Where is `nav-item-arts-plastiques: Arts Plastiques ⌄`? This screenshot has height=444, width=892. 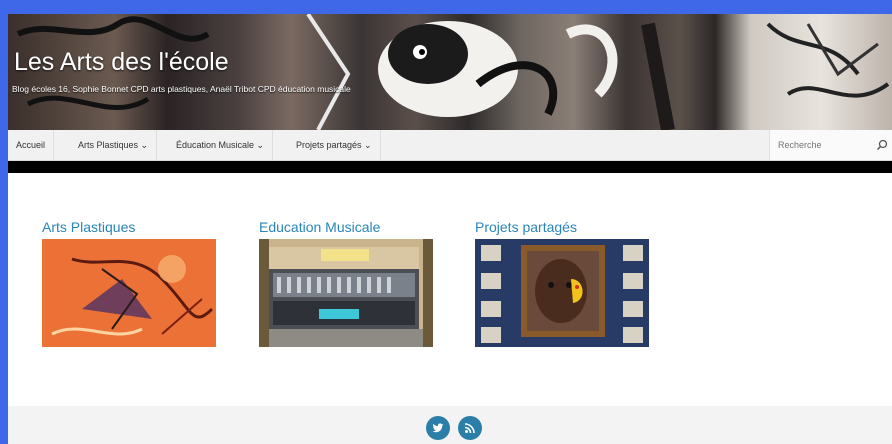
nav-item-arts-plastiques: Arts Plastiques ⌄ is located at coordinates (114, 145).